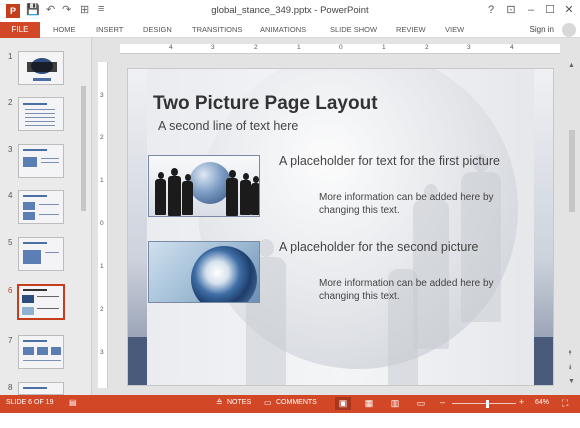 This screenshot has width=580, height=428. I want to click on next-slide-icon: ⯯, so click(570, 368).